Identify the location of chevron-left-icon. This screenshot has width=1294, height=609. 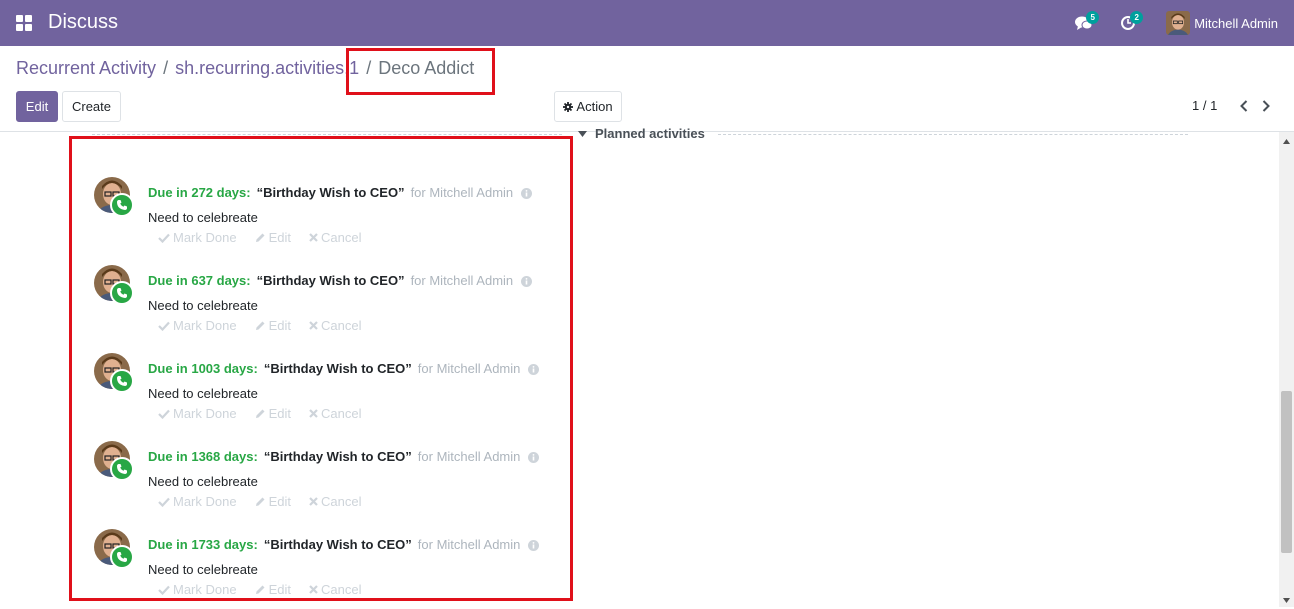
(1244, 106).